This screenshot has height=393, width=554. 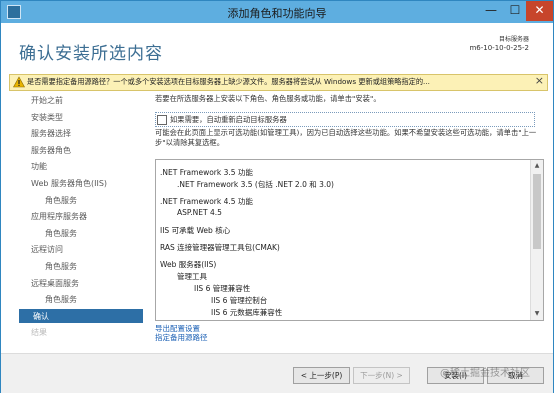 What do you see at coordinates (491, 11) in the screenshot?
I see `minimize-button: —` at bounding box center [491, 11].